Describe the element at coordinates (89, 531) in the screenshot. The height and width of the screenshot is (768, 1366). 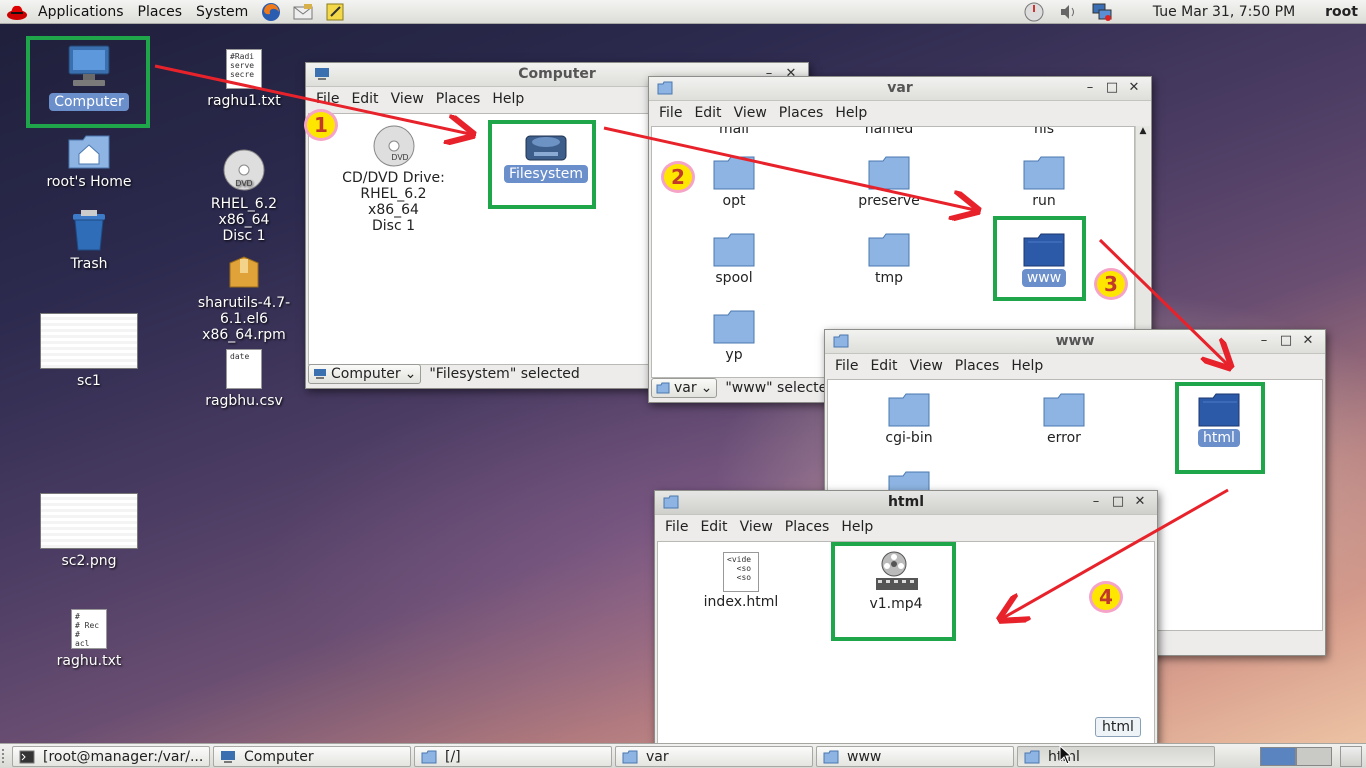
I see `desktop-sc2: sc2.png` at that location.